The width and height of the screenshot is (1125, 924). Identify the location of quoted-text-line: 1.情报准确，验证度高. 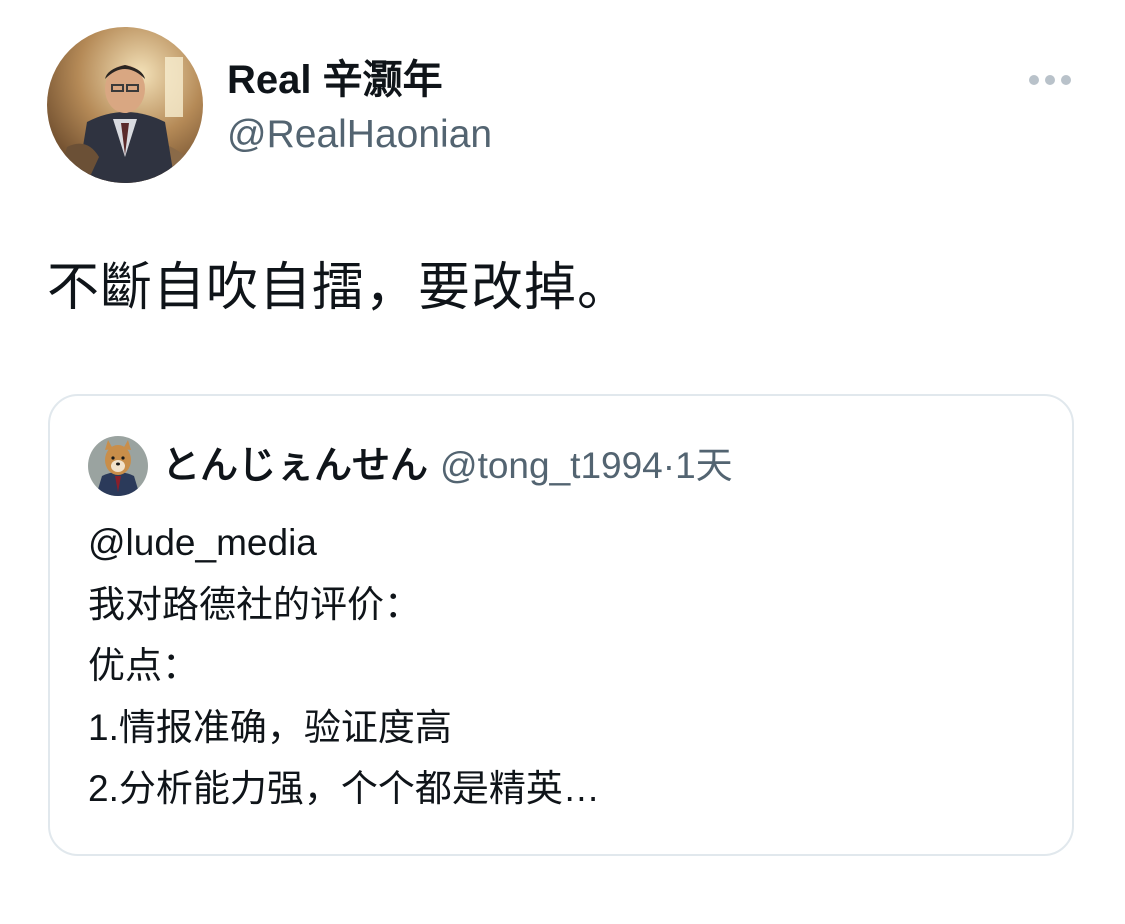
(270, 727).